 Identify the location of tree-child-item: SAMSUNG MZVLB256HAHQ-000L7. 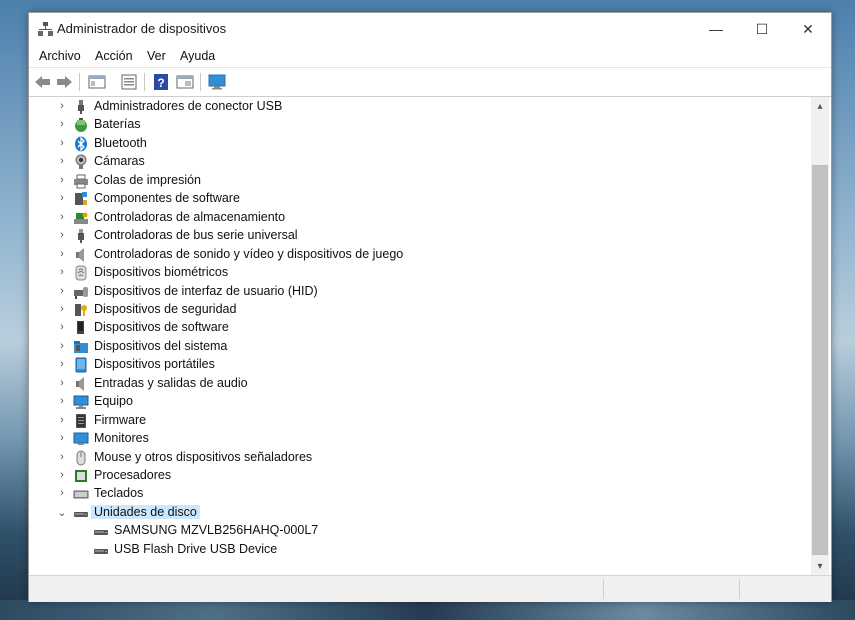
(419, 531).